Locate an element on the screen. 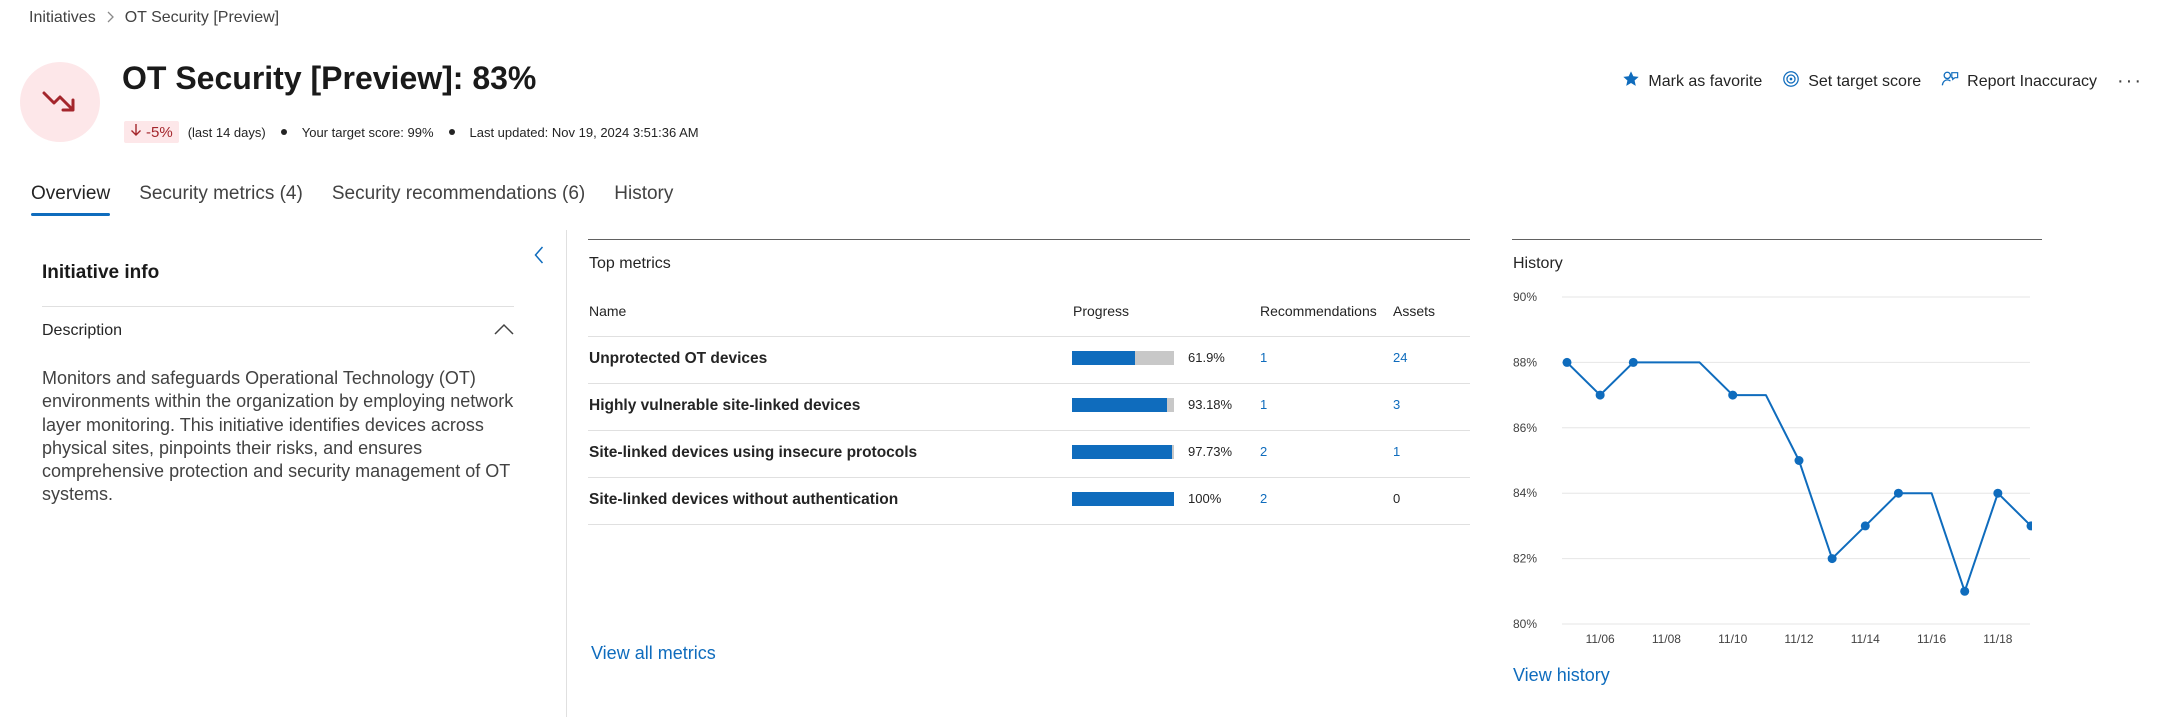  x-tick-label: 11/06 is located at coordinates (1600, 639).